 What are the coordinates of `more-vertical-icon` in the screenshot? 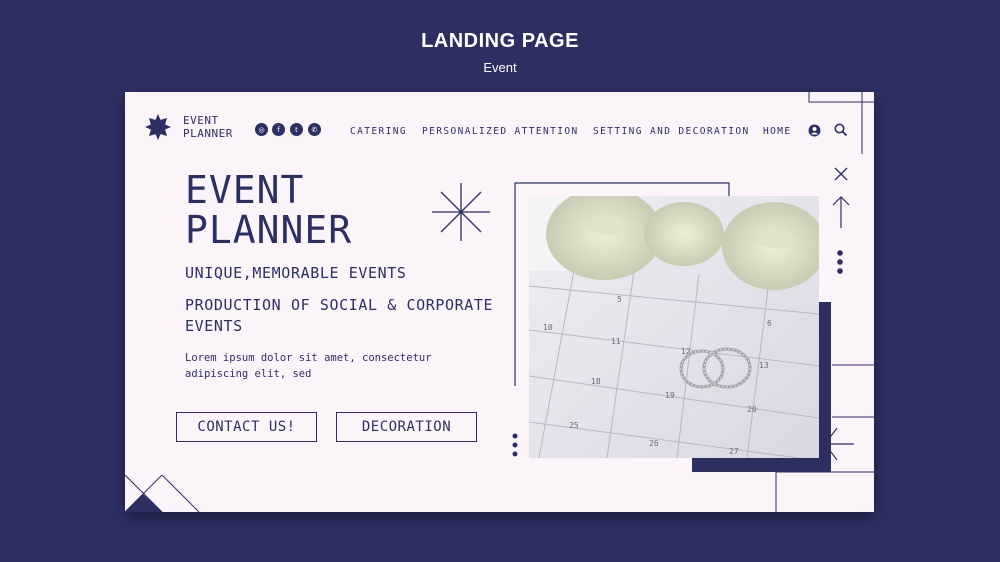 It's located at (840, 262).